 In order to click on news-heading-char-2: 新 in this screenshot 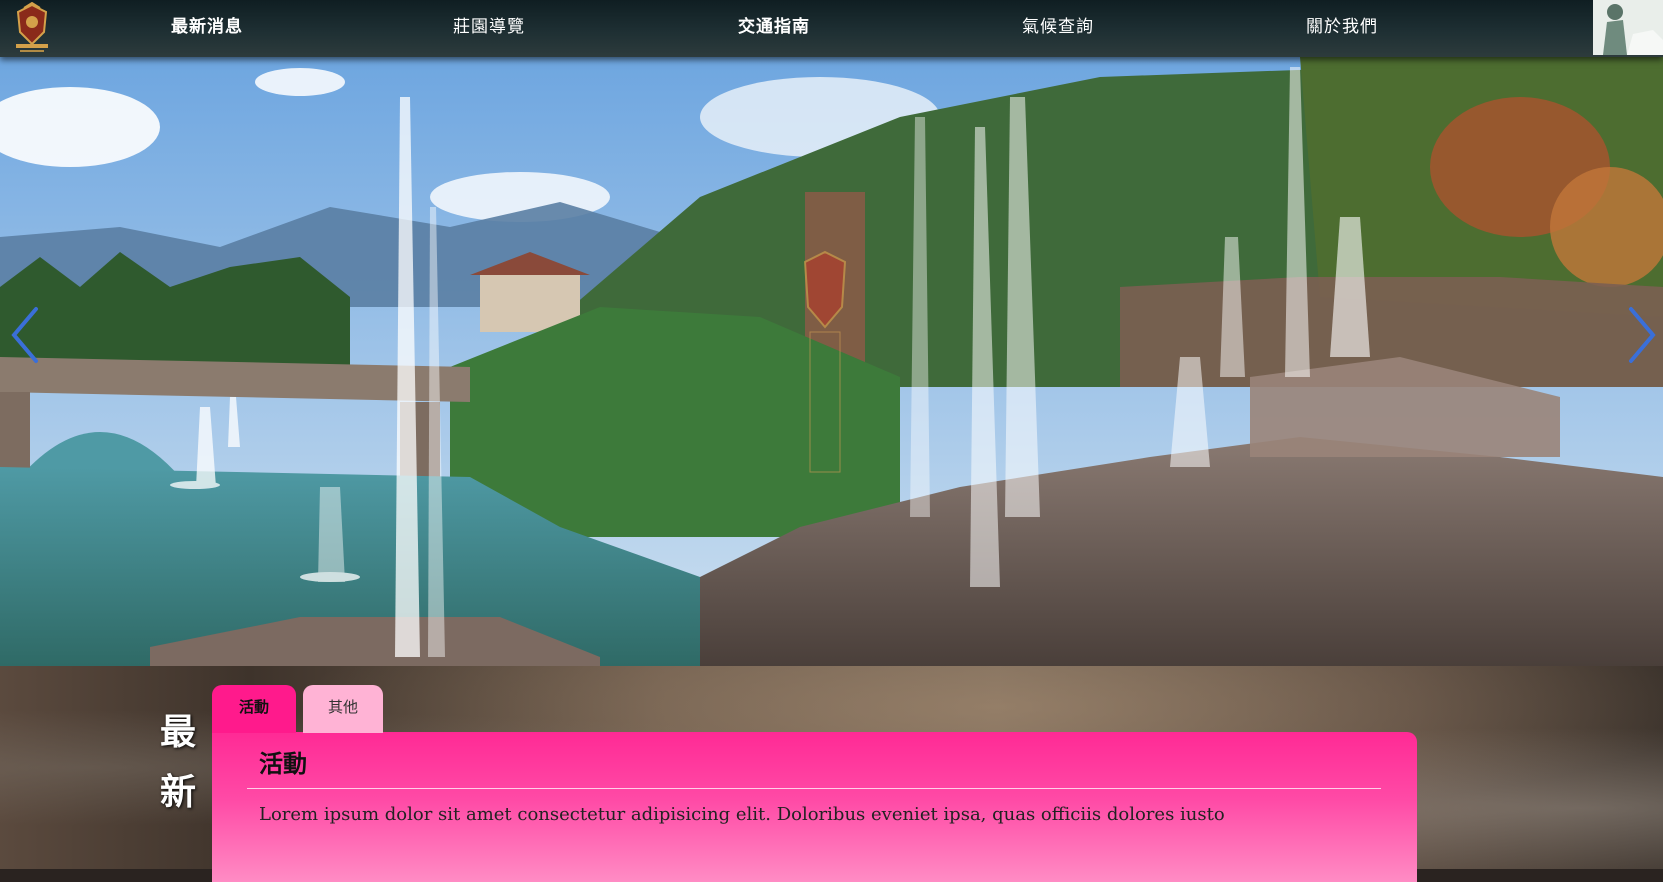, I will do `click(178, 792)`.